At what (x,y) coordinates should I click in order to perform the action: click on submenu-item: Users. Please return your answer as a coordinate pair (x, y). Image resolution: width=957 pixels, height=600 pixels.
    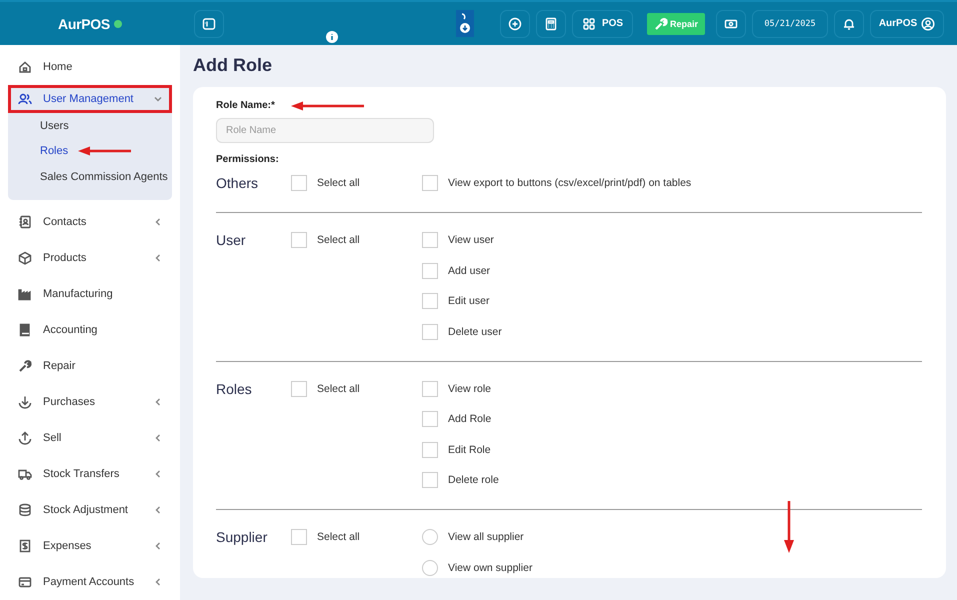
    Looking at the image, I should click on (54, 126).